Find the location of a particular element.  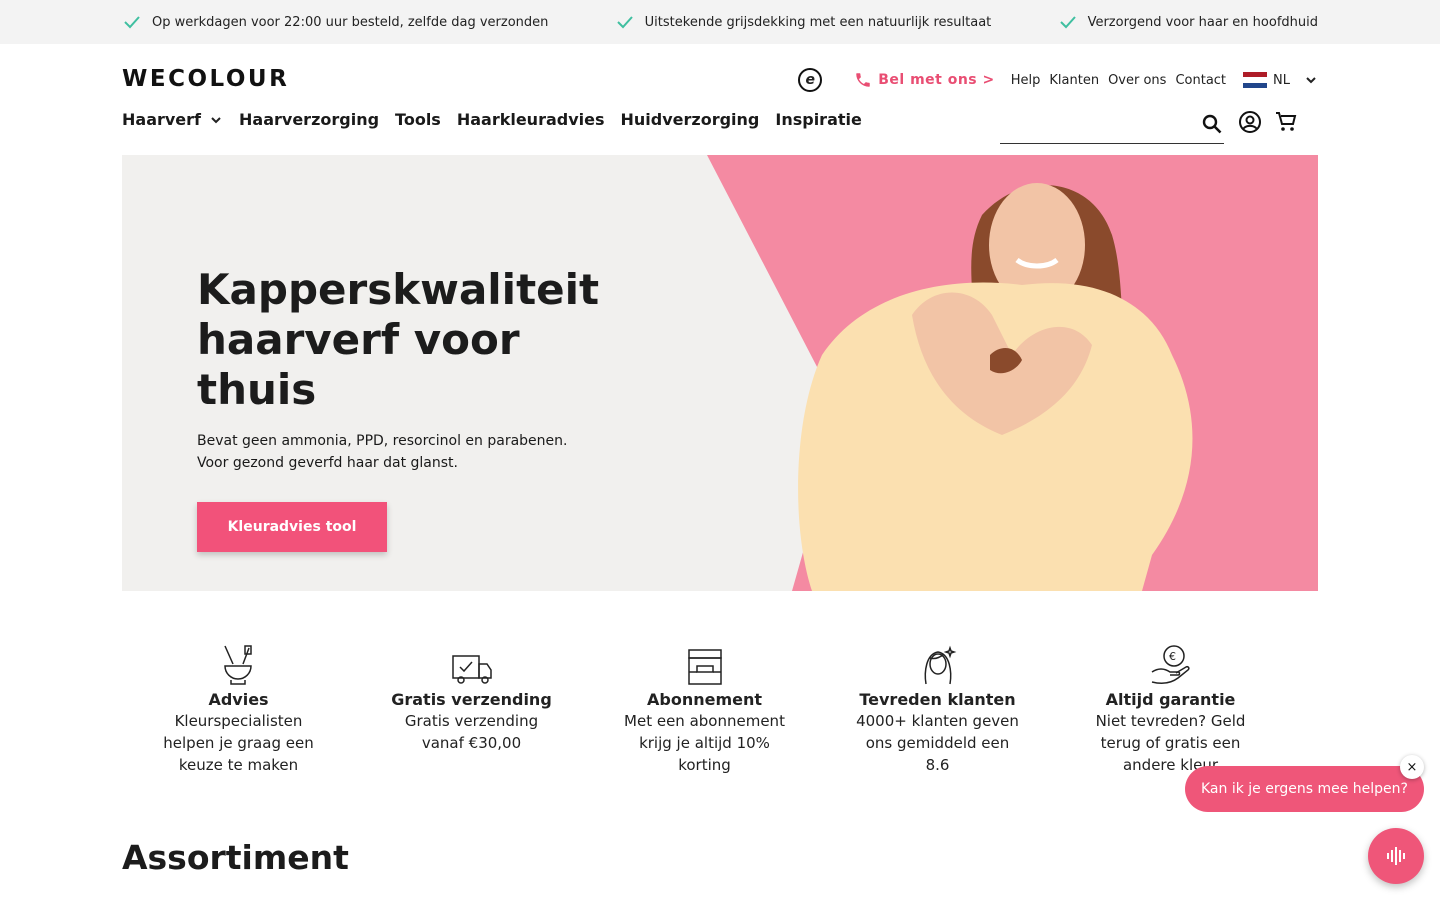

search-icon is located at coordinates (1212, 124).